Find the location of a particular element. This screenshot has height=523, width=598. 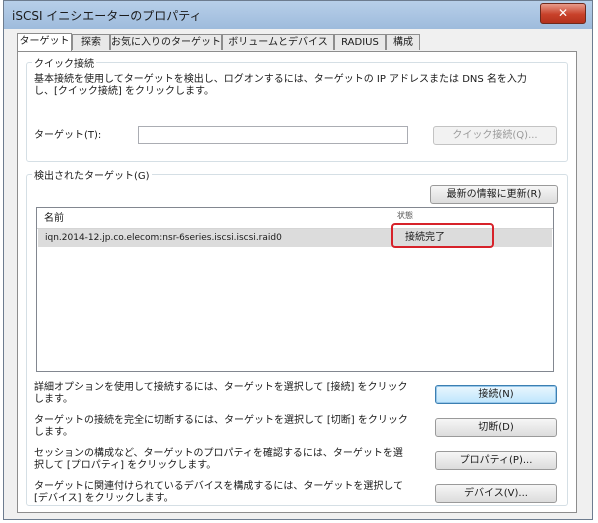

disconnect-button: 切断(D) is located at coordinates (496, 427).